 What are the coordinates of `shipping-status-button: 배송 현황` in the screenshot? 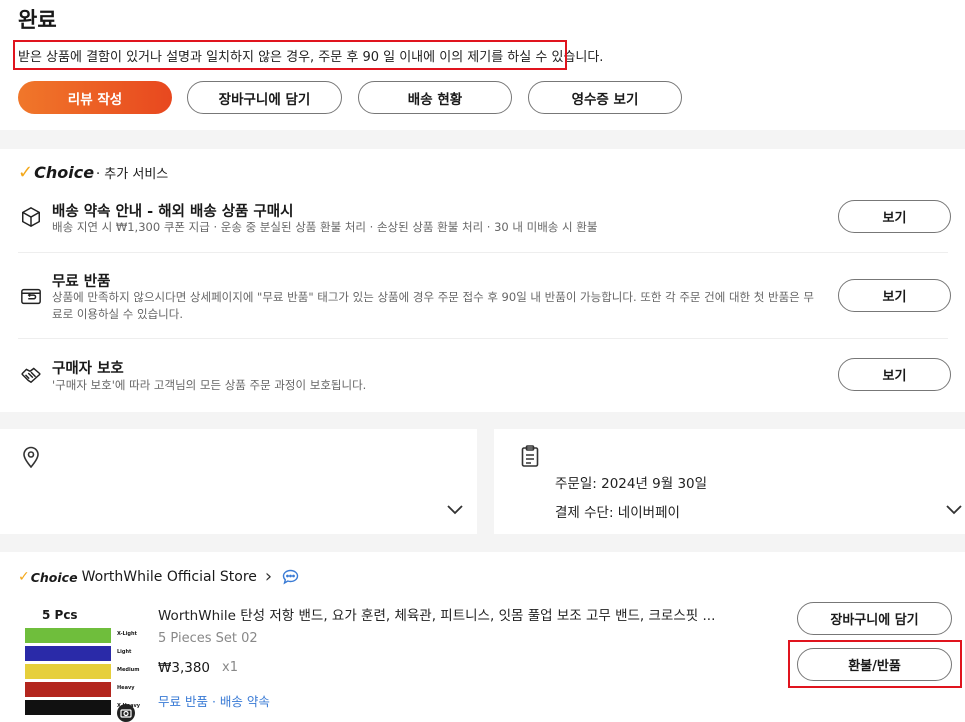 It's located at (435, 97).